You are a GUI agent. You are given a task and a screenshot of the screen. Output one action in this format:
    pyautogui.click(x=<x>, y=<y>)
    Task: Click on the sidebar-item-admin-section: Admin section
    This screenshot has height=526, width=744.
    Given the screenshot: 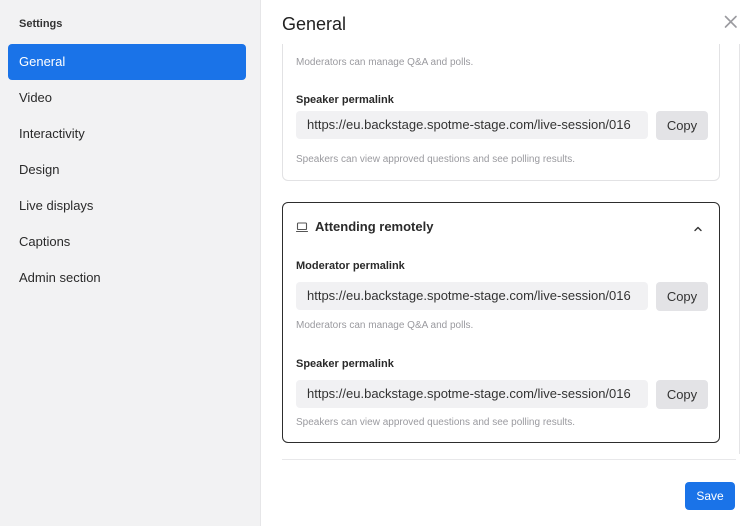 What is the action you would take?
    pyautogui.click(x=127, y=278)
    